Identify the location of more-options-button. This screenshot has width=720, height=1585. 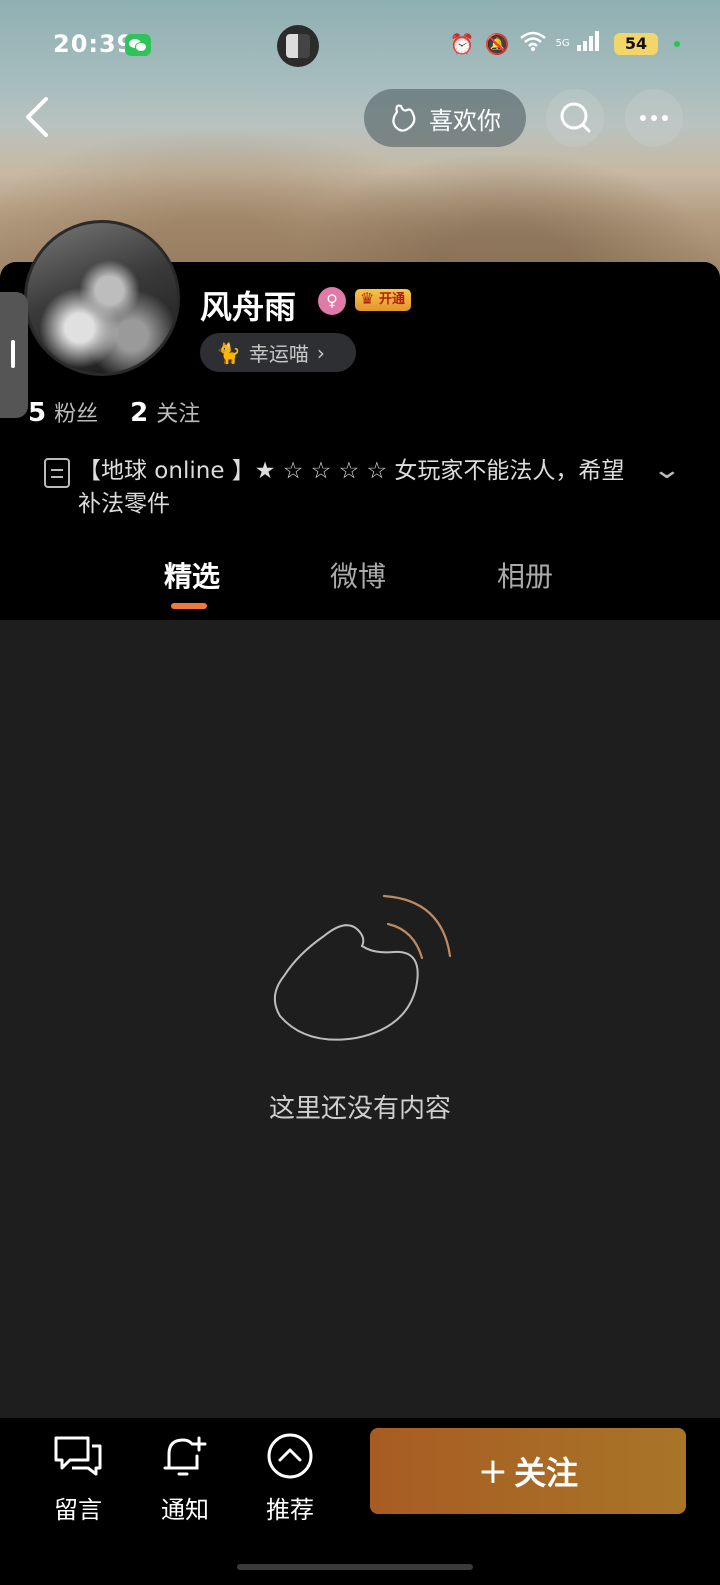
(654, 118).